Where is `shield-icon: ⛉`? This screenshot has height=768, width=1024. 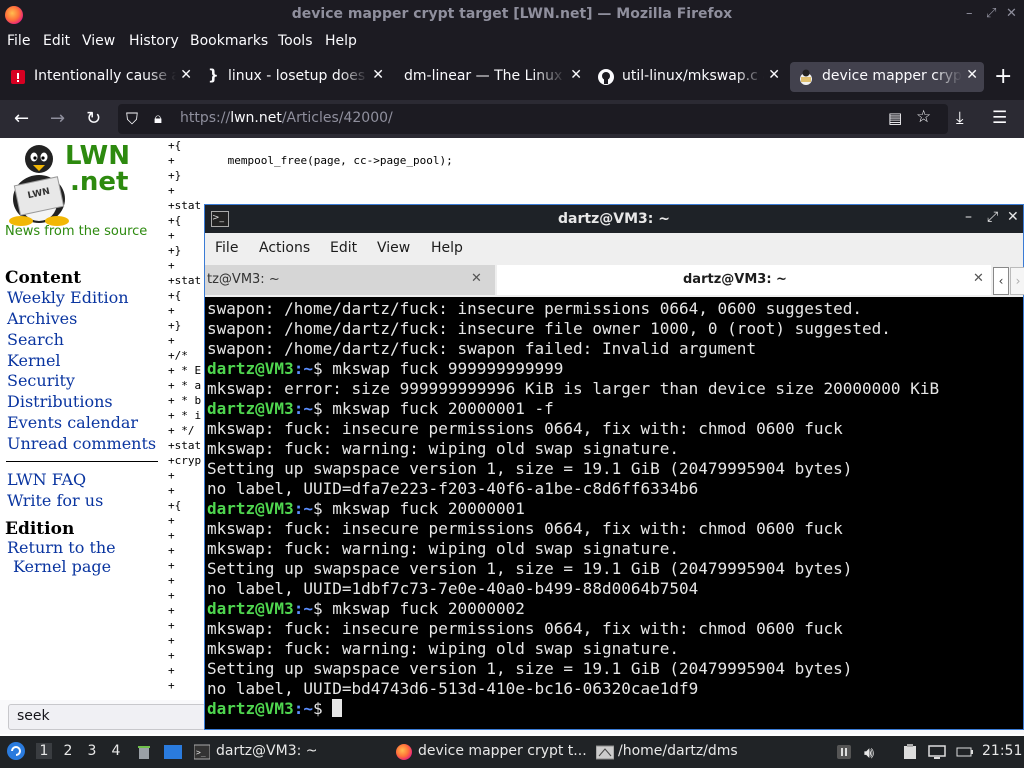
shield-icon: ⛉ is located at coordinates (132, 119).